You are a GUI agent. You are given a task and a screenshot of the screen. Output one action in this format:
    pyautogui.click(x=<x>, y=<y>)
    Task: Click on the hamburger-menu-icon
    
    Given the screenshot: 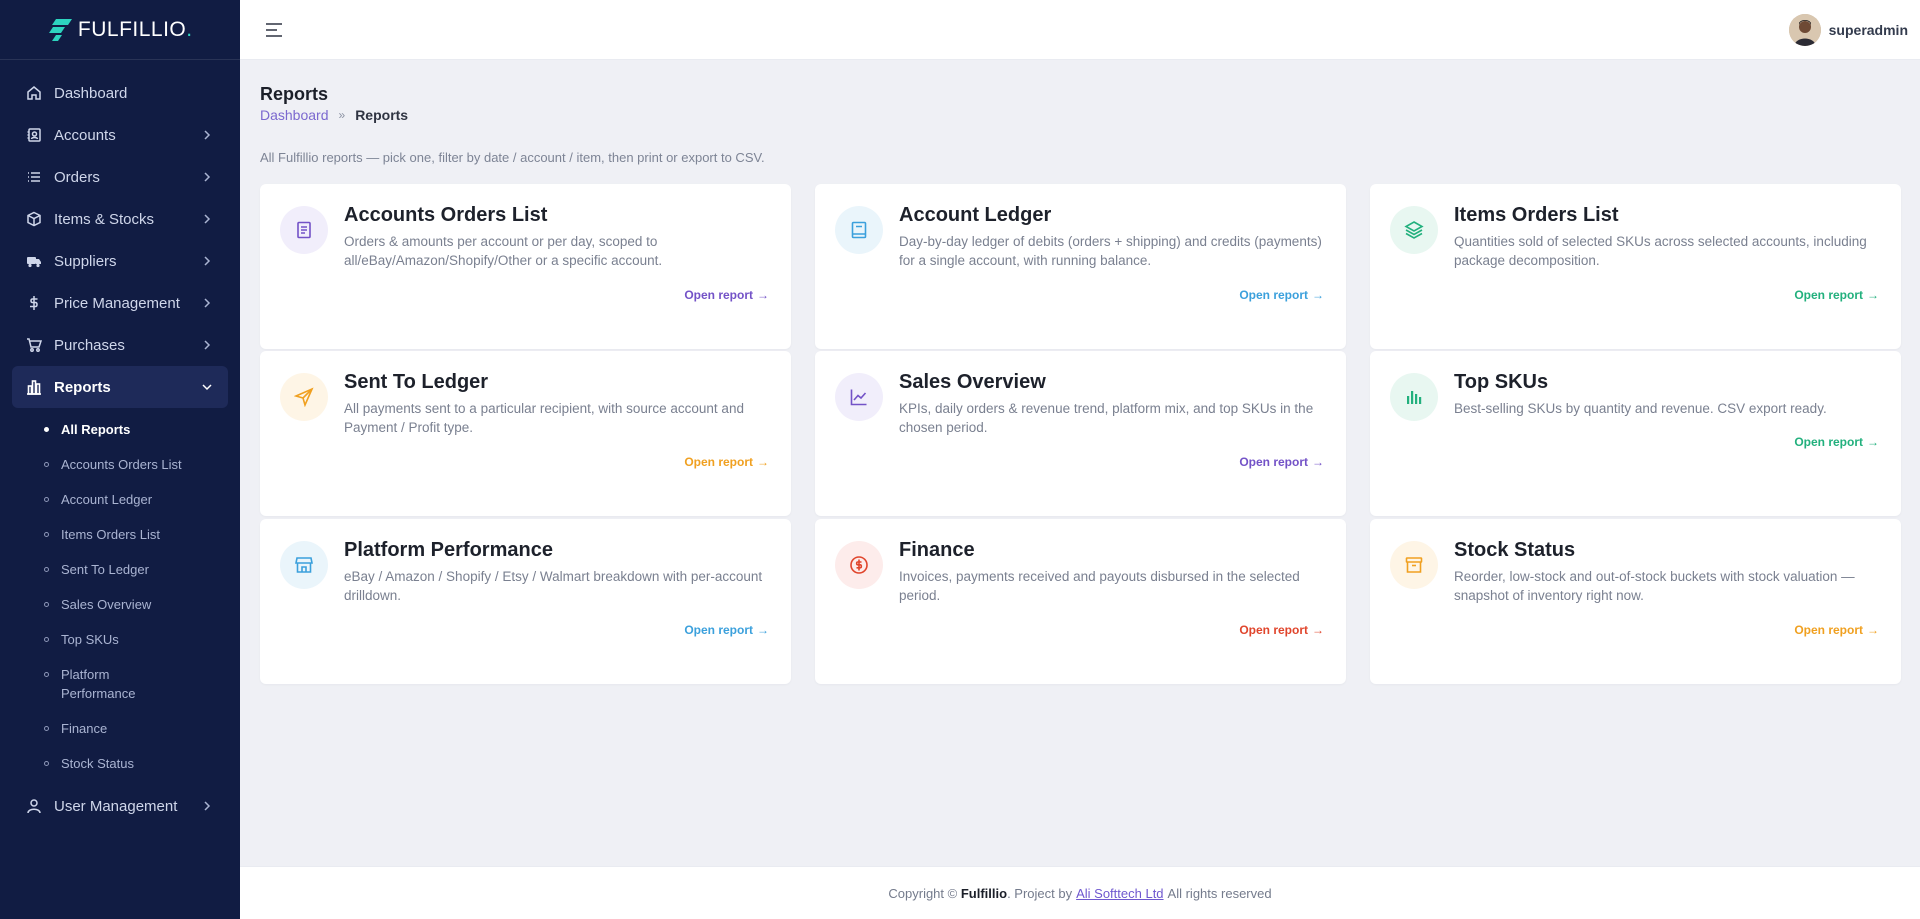 What is the action you would take?
    pyautogui.click(x=274, y=30)
    